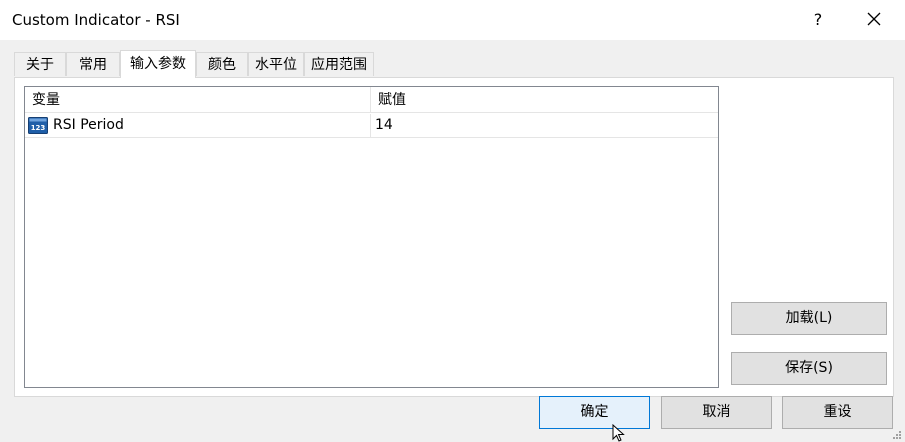  I want to click on help-icon: ?, so click(818, 19).